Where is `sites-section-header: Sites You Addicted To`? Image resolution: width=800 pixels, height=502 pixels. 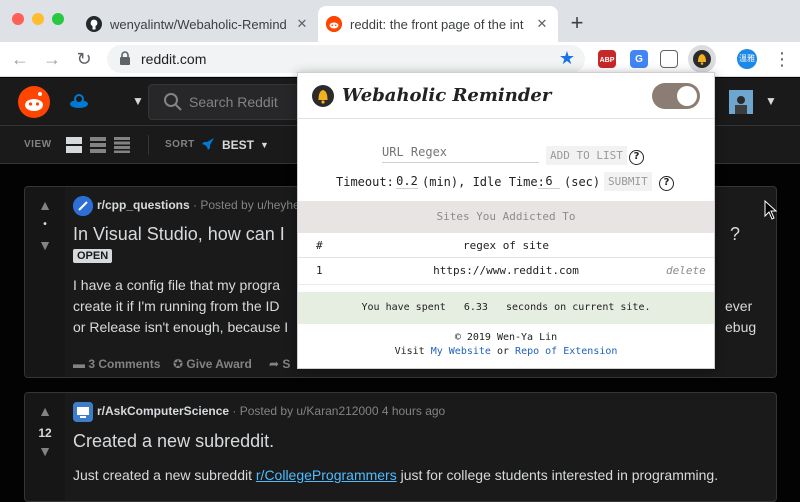
sites-section-header: Sites You Addicted To is located at coordinates (506, 217).